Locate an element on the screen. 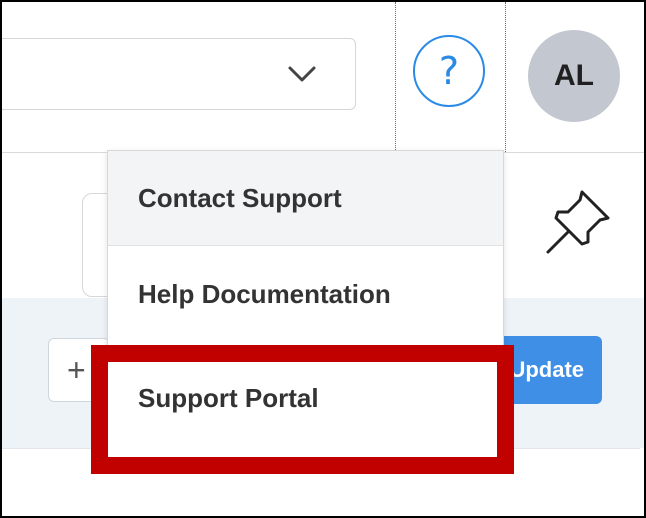 The height and width of the screenshot is (518, 646). avatar-initials: AL is located at coordinates (574, 75).